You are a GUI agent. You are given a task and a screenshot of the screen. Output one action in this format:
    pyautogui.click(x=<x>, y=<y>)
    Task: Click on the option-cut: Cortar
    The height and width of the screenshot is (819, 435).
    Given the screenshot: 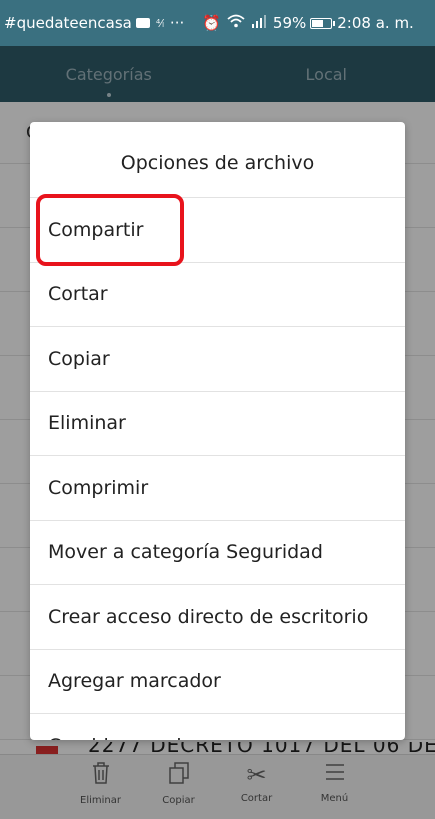 What is the action you would take?
    pyautogui.click(x=217, y=295)
    